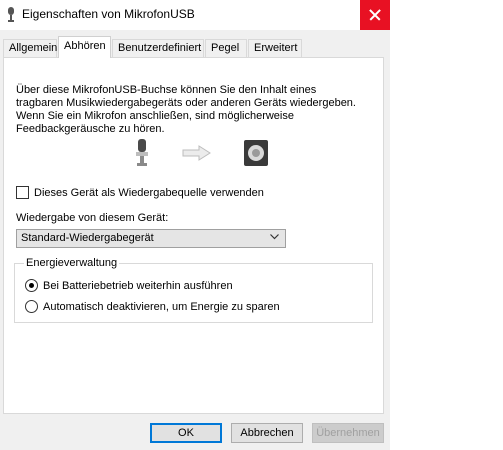 The width and height of the screenshot is (503, 450). I want to click on tab-allgemein: Allgemein, so click(30, 48).